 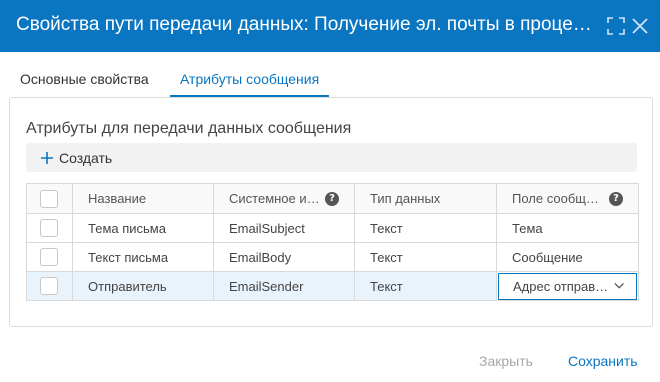 I want to click on cell-system-name: EmailSender, so click(x=284, y=286).